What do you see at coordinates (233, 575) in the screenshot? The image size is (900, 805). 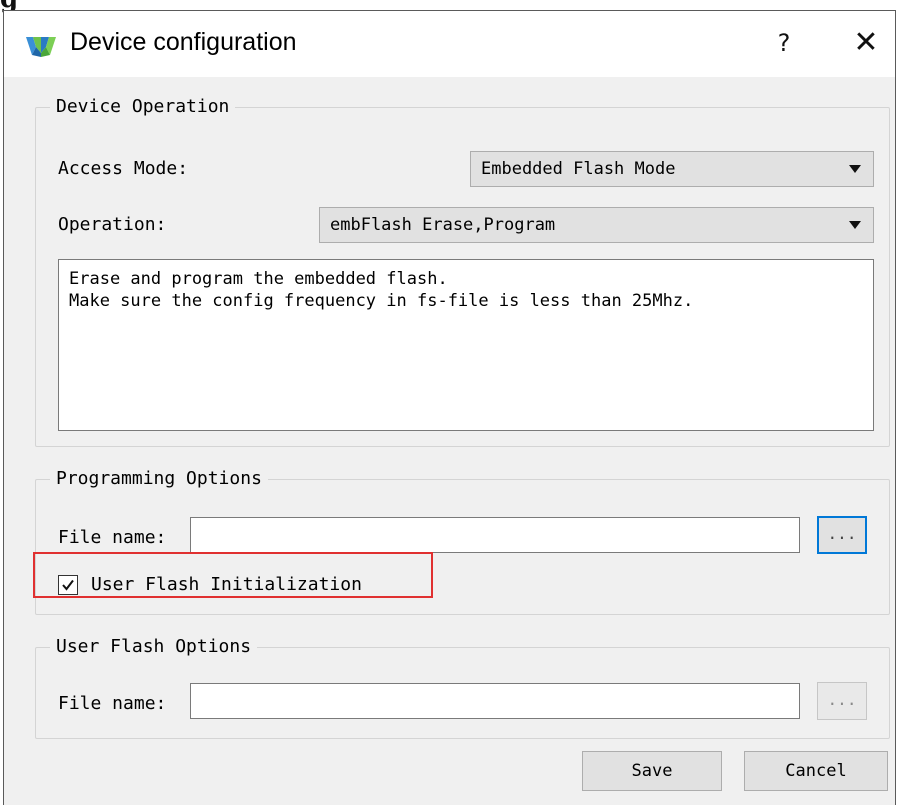 I see `highlight-annotation-box` at bounding box center [233, 575].